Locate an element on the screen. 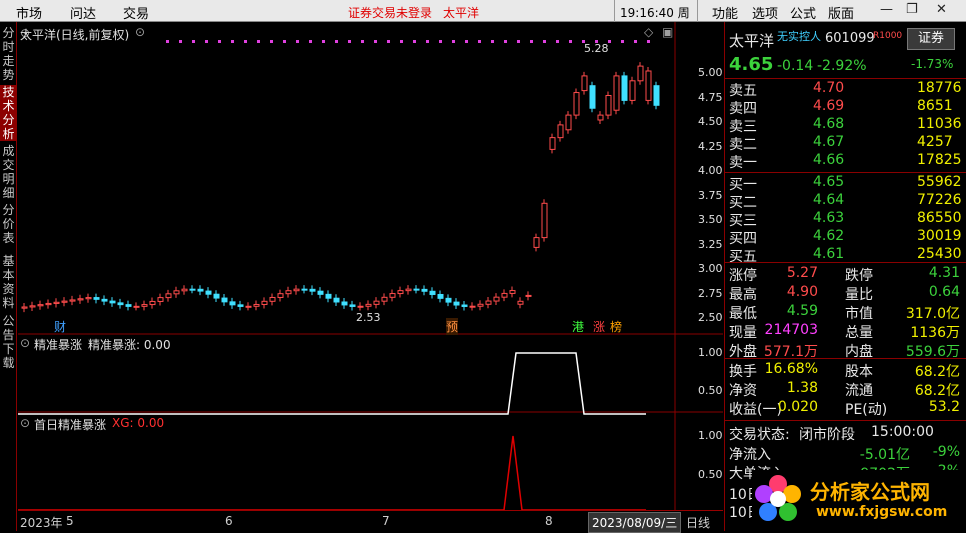  maximize-icon: ❐ is located at coordinates (912, 9).